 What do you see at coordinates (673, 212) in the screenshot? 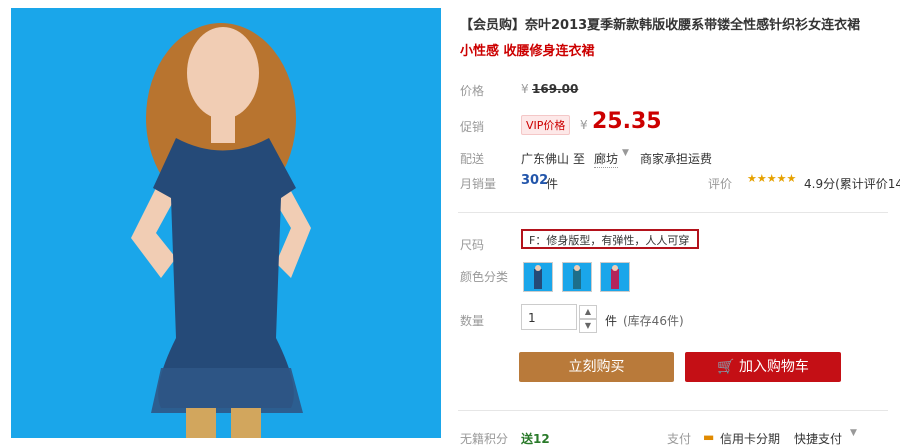
I see `divider` at bounding box center [673, 212].